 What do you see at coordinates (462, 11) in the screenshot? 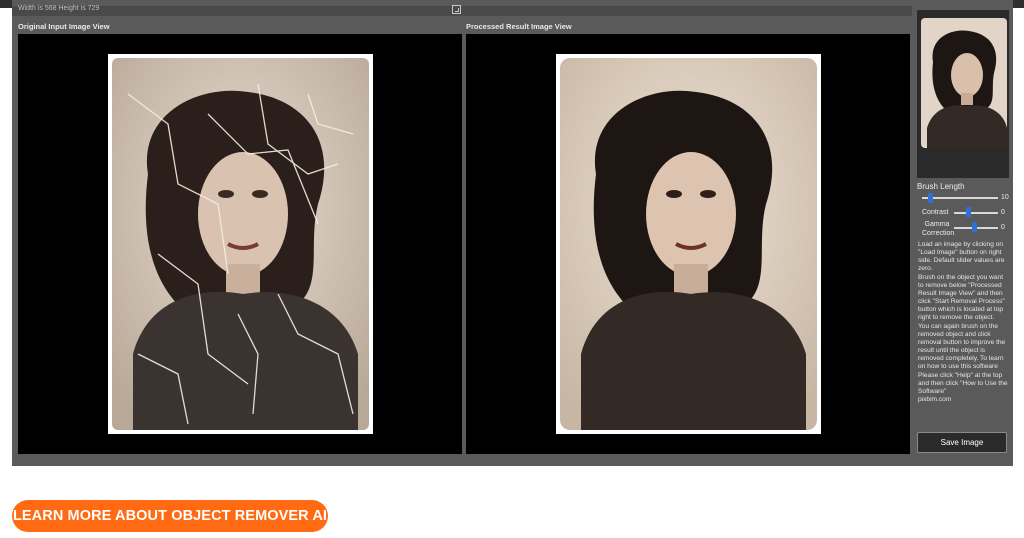
I see `image-info-strip` at bounding box center [462, 11].